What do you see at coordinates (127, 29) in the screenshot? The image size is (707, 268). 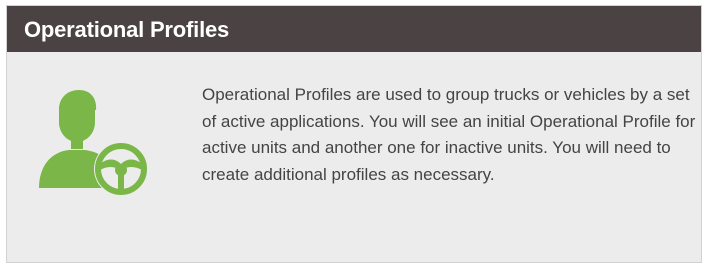 I see `panel-title: Operational Profiles` at bounding box center [127, 29].